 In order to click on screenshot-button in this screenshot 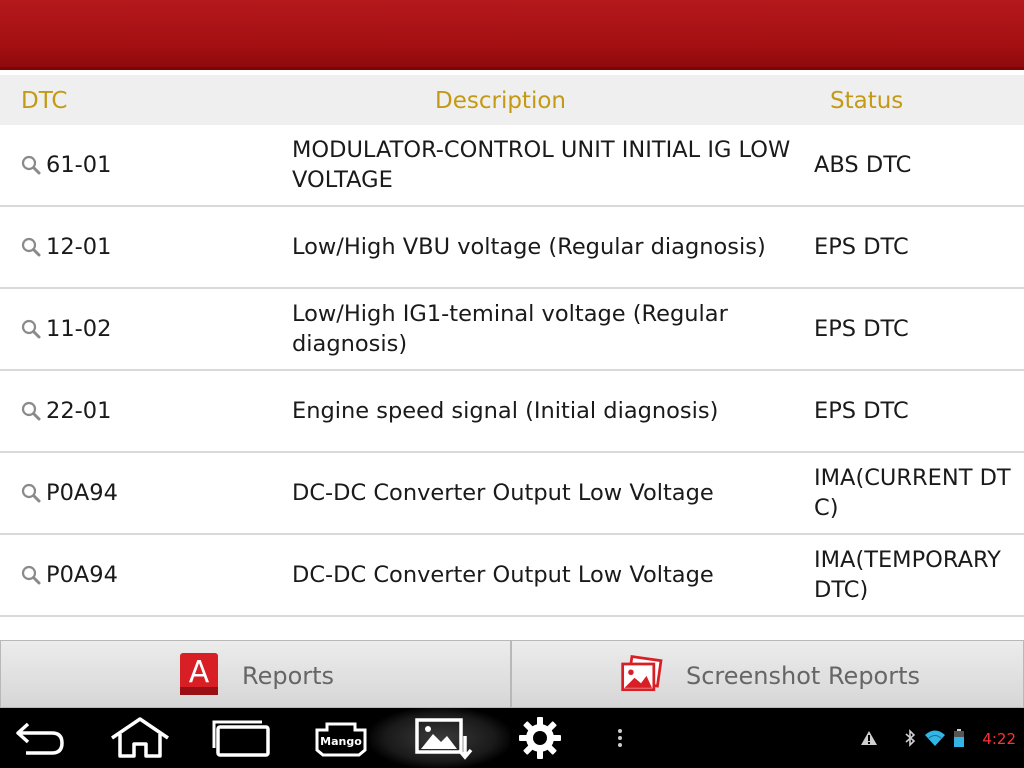, I will do `click(443, 738)`.